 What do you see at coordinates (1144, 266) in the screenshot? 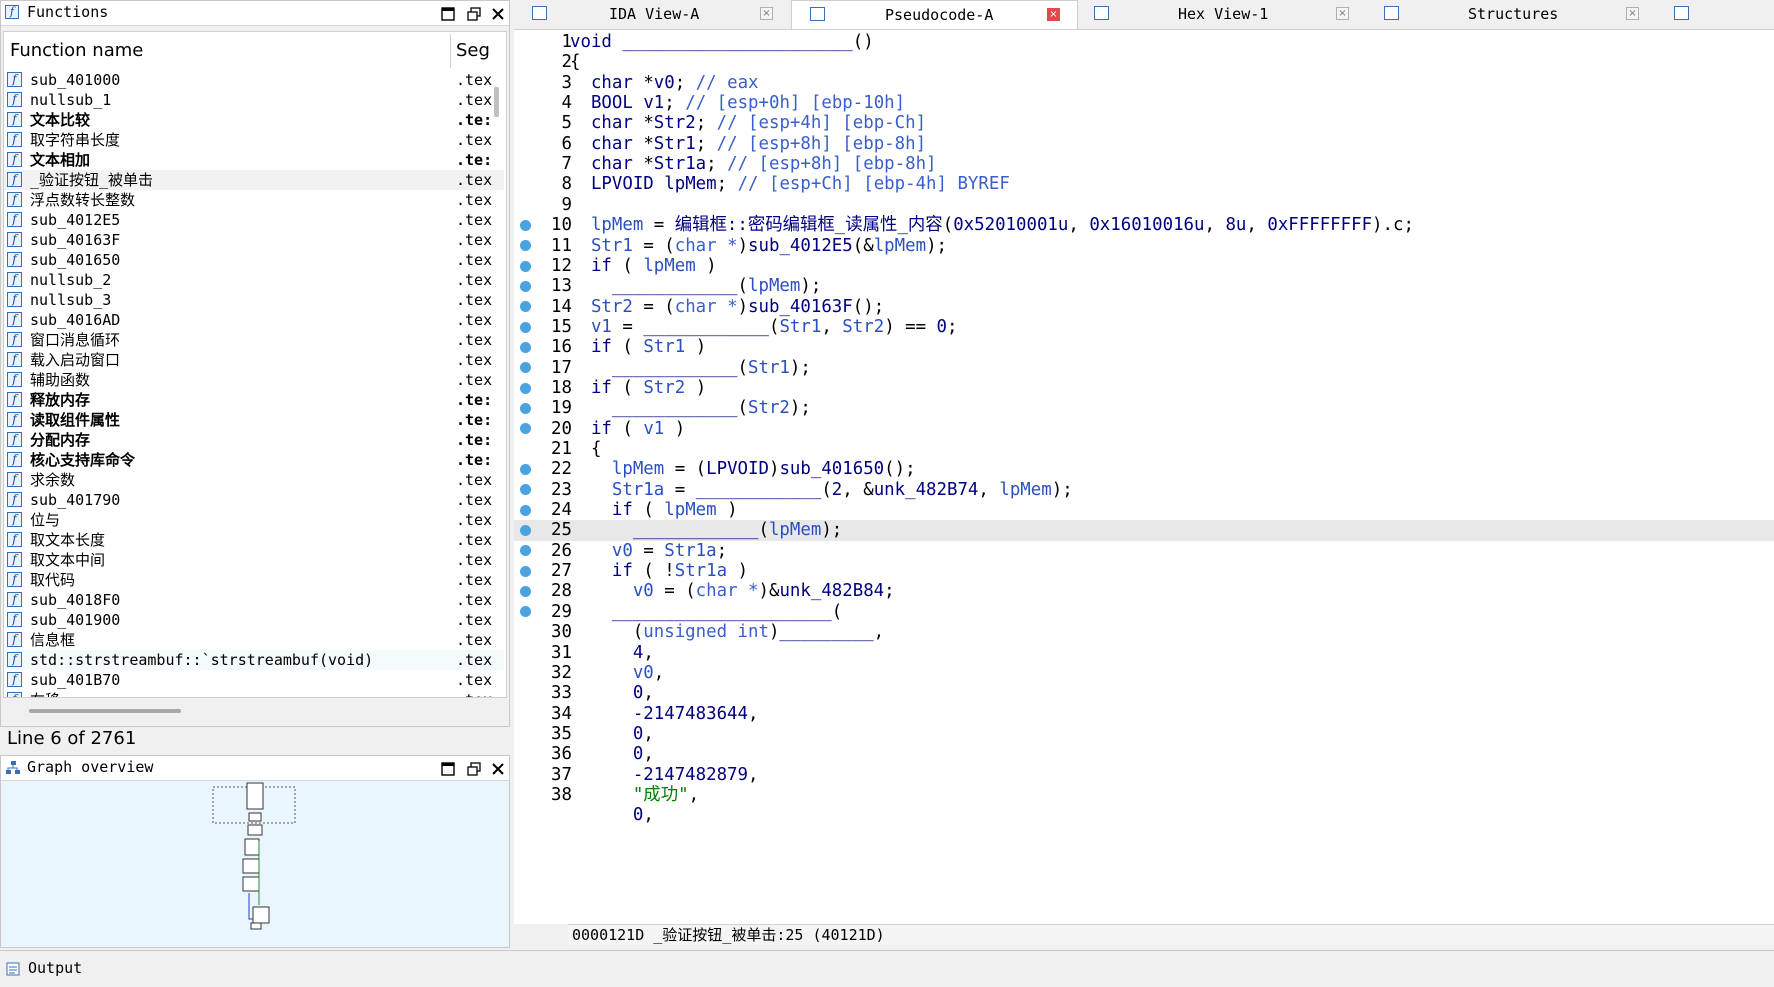
I see `code-line: 12 if ( lpMem )` at bounding box center [1144, 266].